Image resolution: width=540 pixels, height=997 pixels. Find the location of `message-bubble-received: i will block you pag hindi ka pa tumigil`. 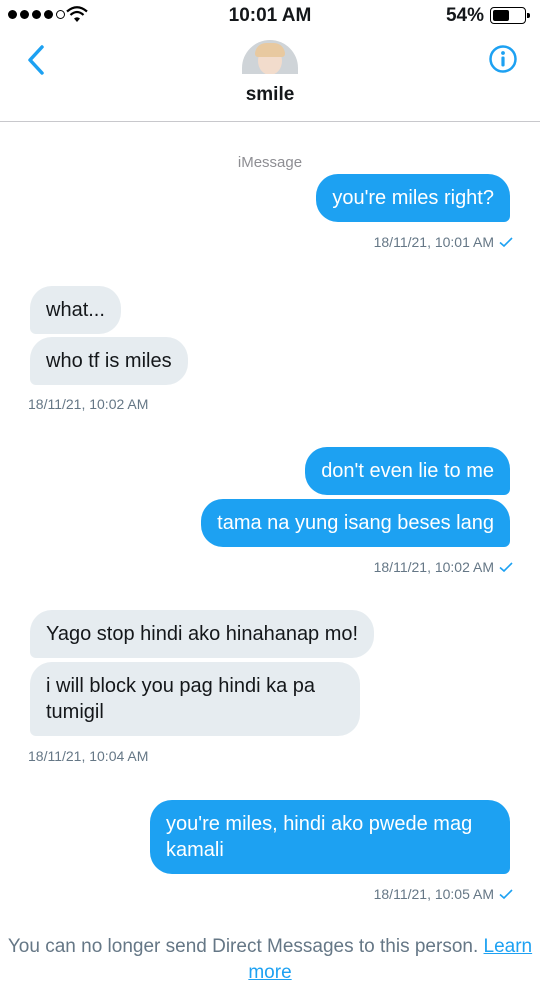

message-bubble-received: i will block you pag hindi ka pa tumigil is located at coordinates (195, 699).